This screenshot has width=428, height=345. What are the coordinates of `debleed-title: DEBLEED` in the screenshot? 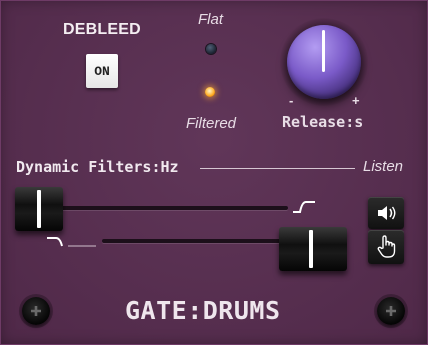 It's located at (102, 29).